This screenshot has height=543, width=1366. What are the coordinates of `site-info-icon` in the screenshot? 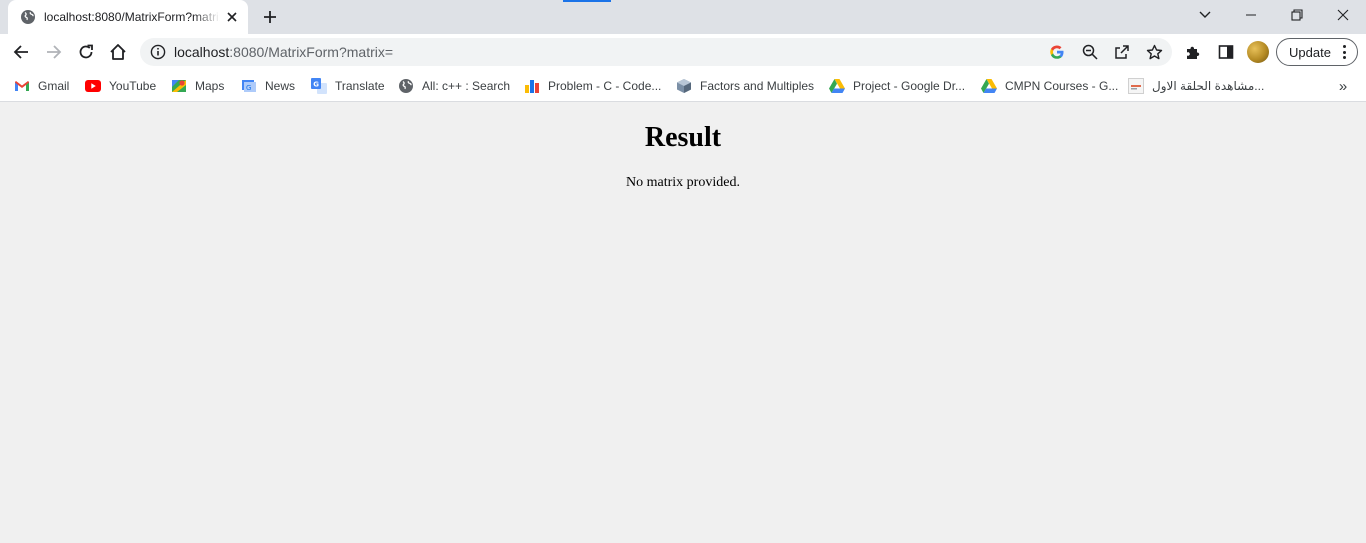 It's located at (158, 52).